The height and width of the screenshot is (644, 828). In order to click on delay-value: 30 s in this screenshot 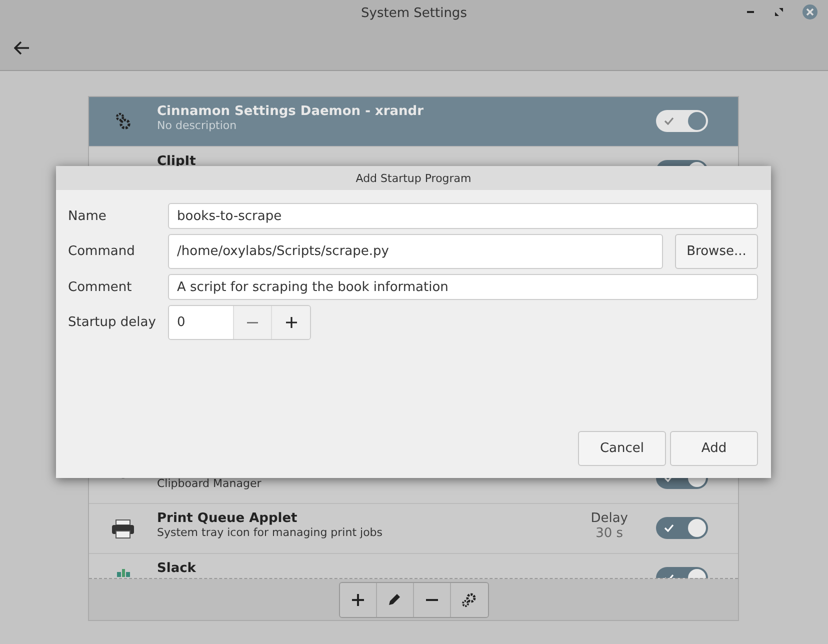, I will do `click(610, 533)`.